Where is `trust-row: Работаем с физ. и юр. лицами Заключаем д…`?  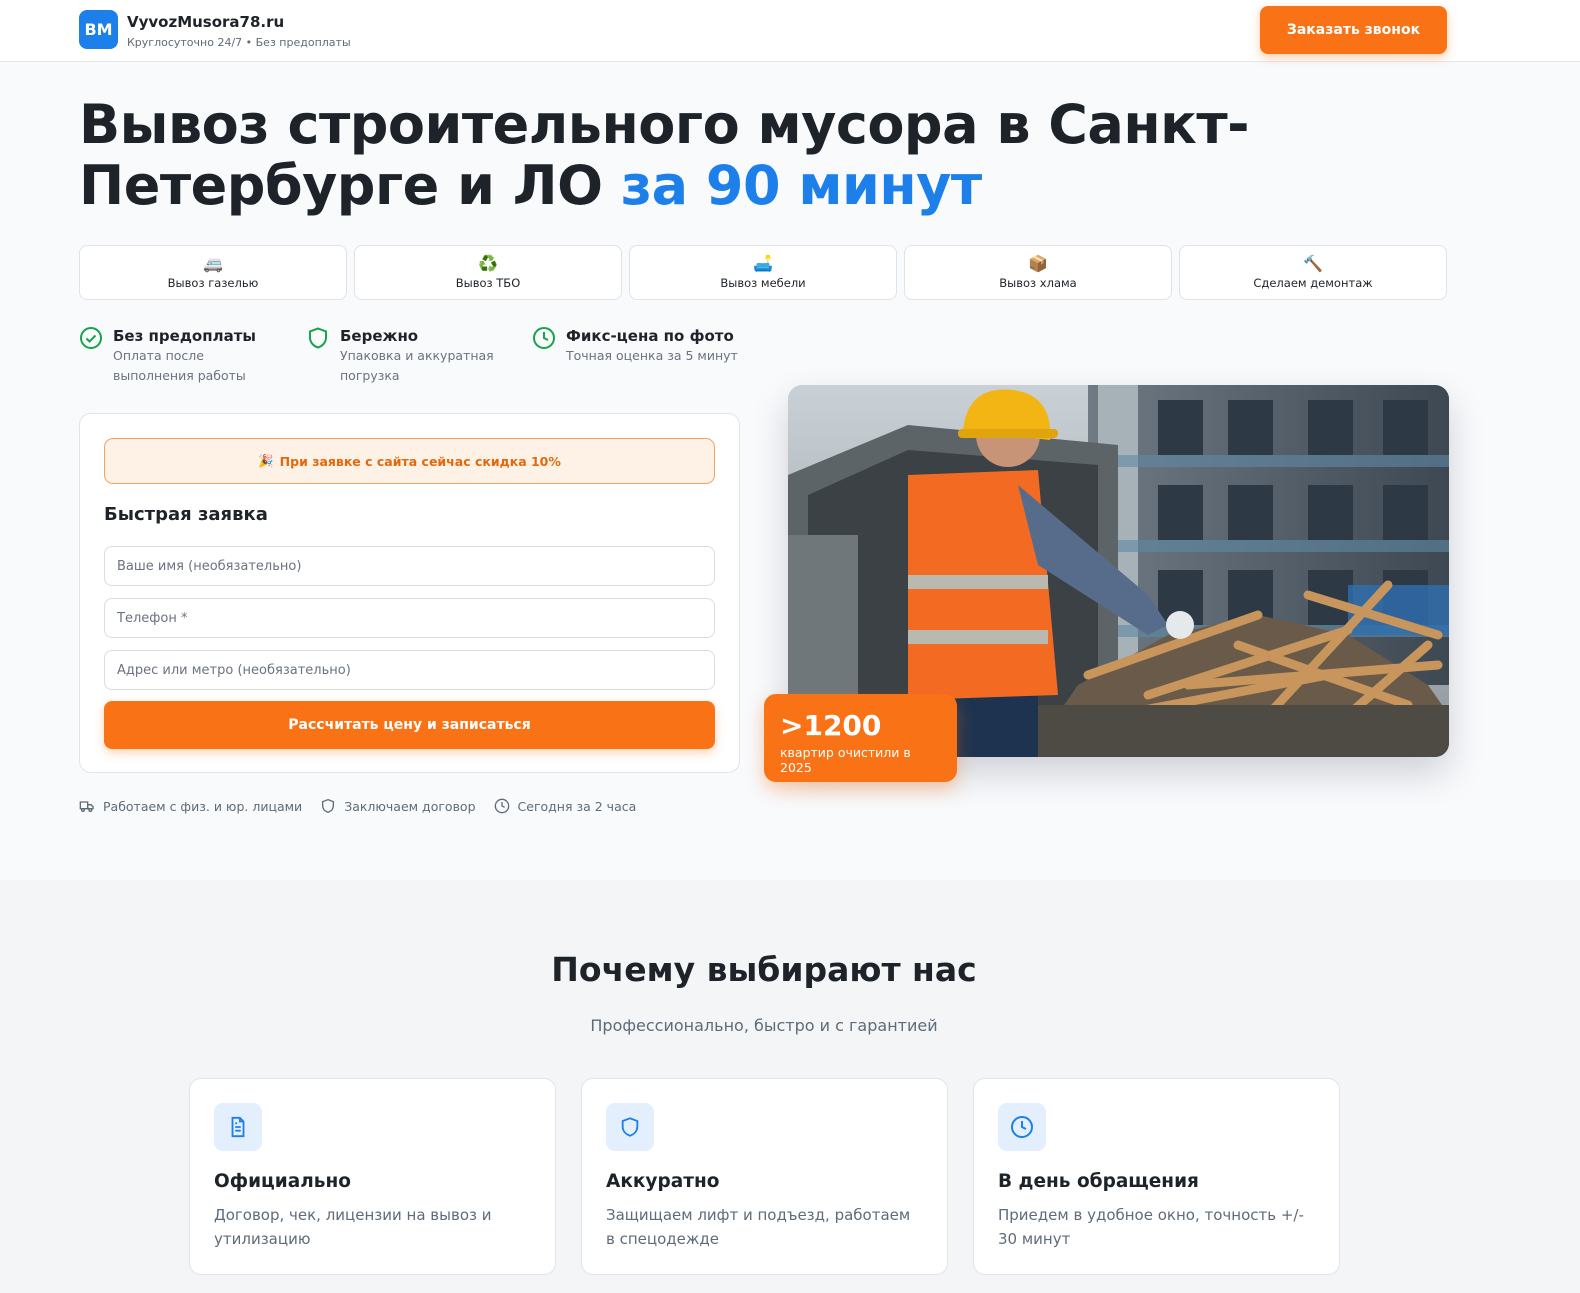
trust-row: Работаем с физ. и юр. лицами Заключаем д… is located at coordinates (357, 806).